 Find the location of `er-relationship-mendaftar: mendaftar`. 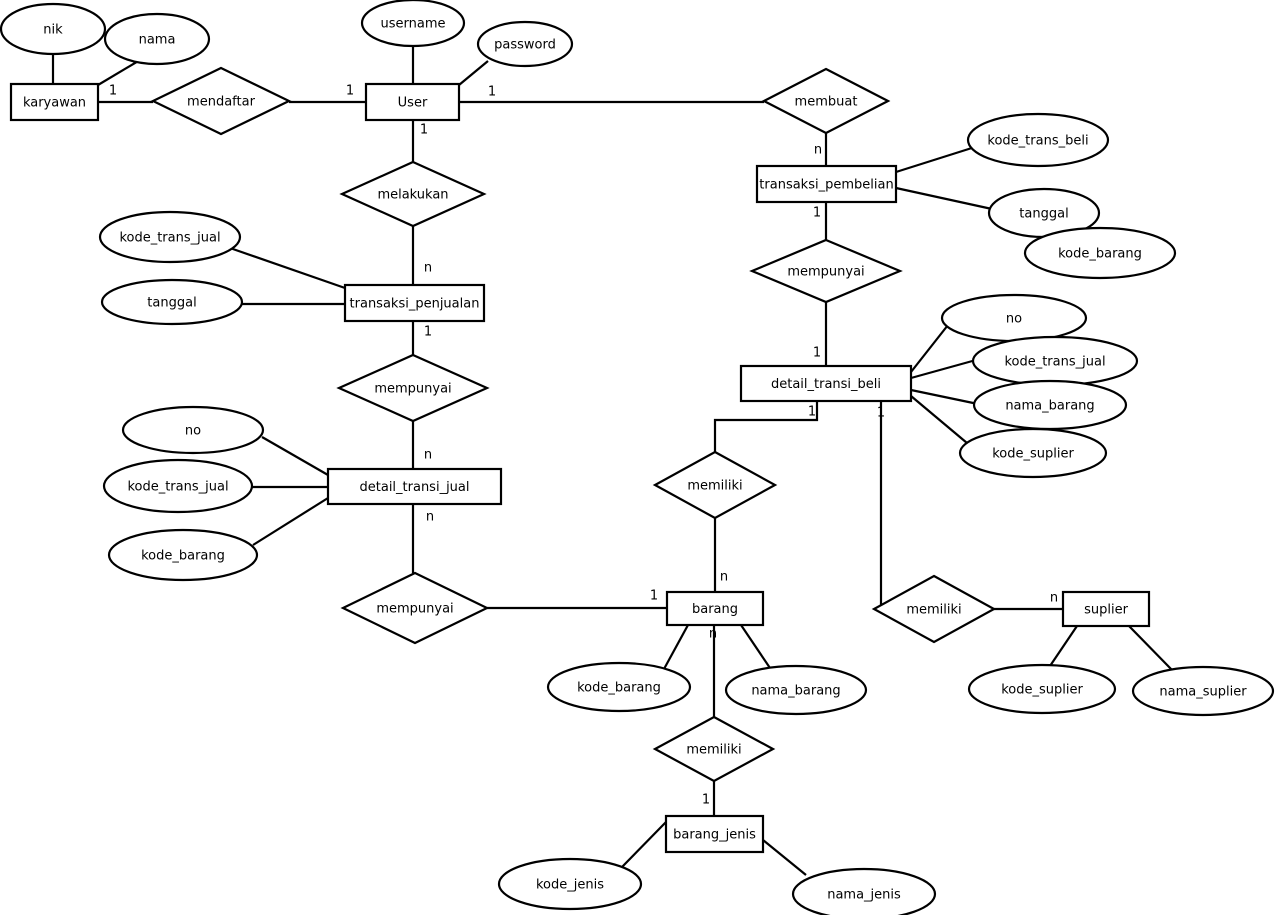

er-relationship-mendaftar: mendaftar is located at coordinates (221, 101).